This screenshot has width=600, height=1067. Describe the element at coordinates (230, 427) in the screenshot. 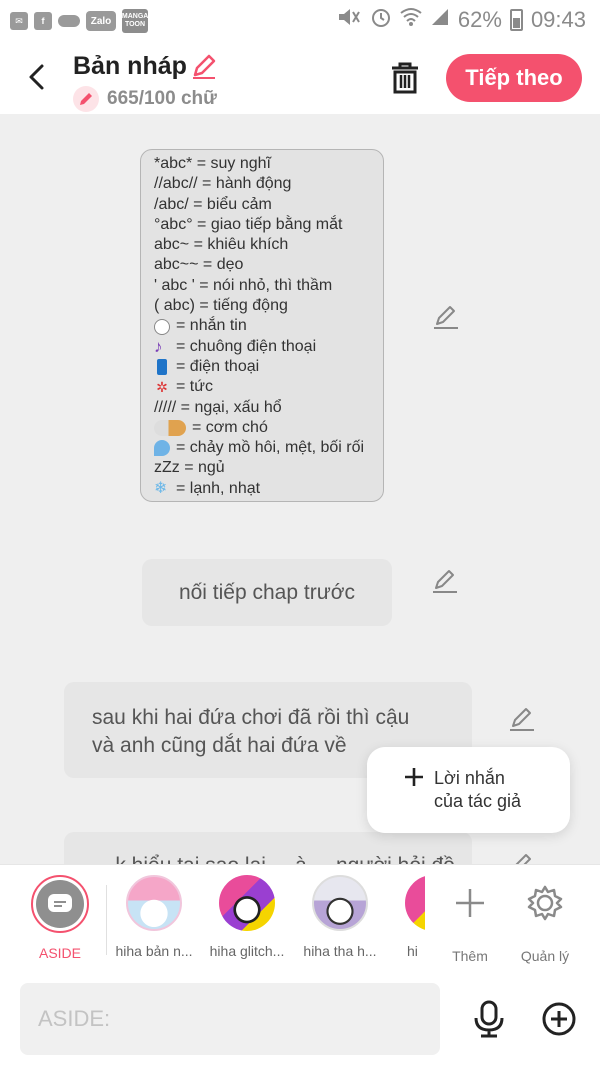

I see `legend-text: = cơm chó` at that location.